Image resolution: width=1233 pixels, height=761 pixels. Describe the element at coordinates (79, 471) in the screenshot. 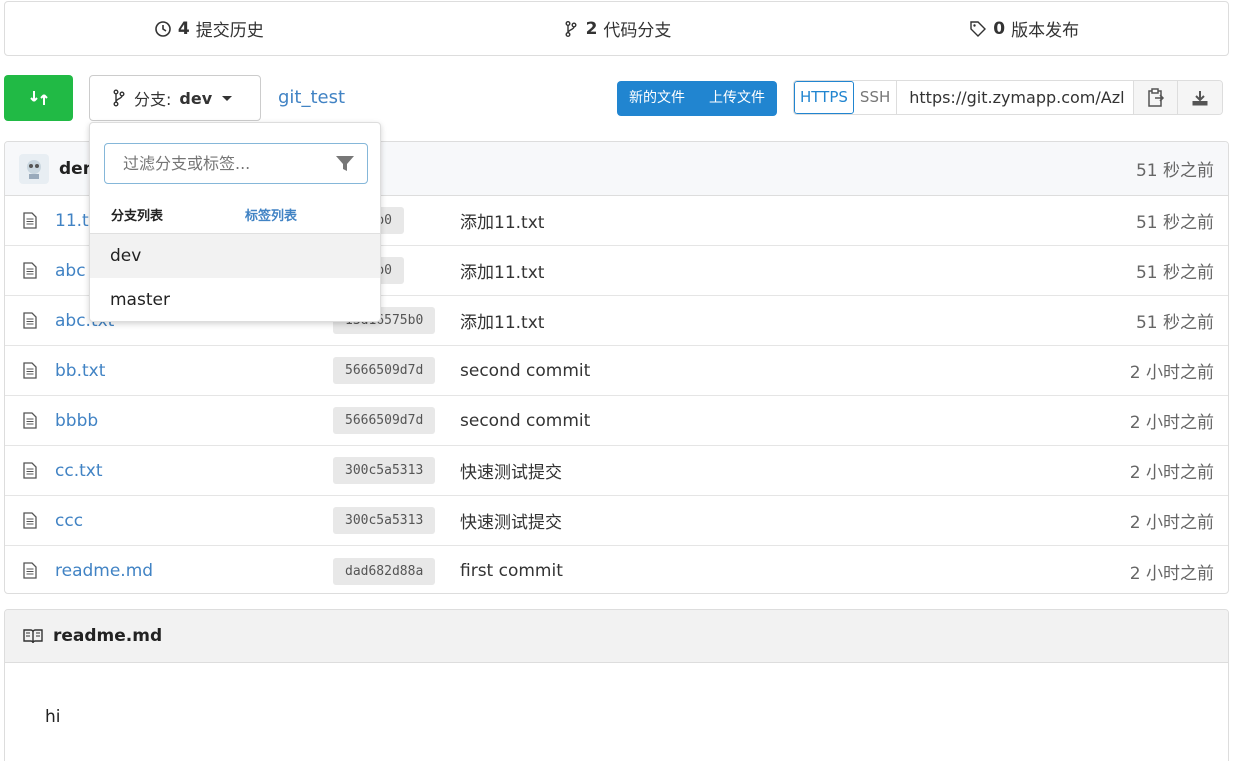

I see `file-name-link: cc.txt` at that location.